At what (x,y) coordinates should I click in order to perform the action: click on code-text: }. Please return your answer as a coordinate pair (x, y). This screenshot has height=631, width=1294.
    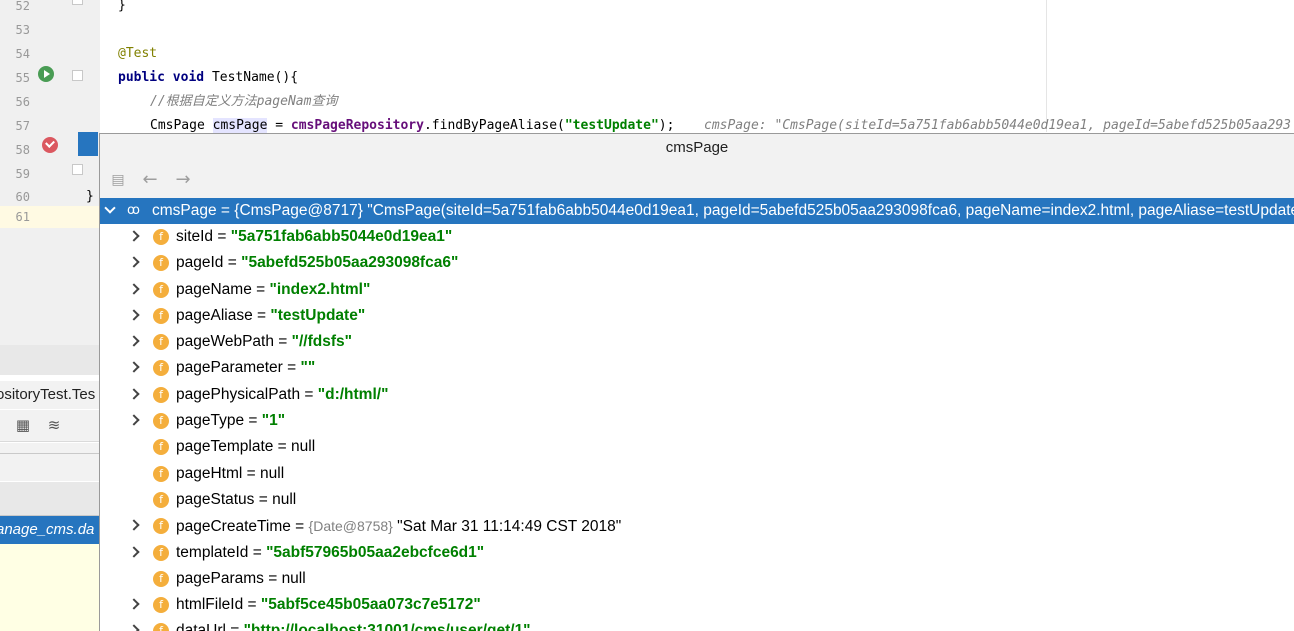
    Looking at the image, I should click on (122, 6).